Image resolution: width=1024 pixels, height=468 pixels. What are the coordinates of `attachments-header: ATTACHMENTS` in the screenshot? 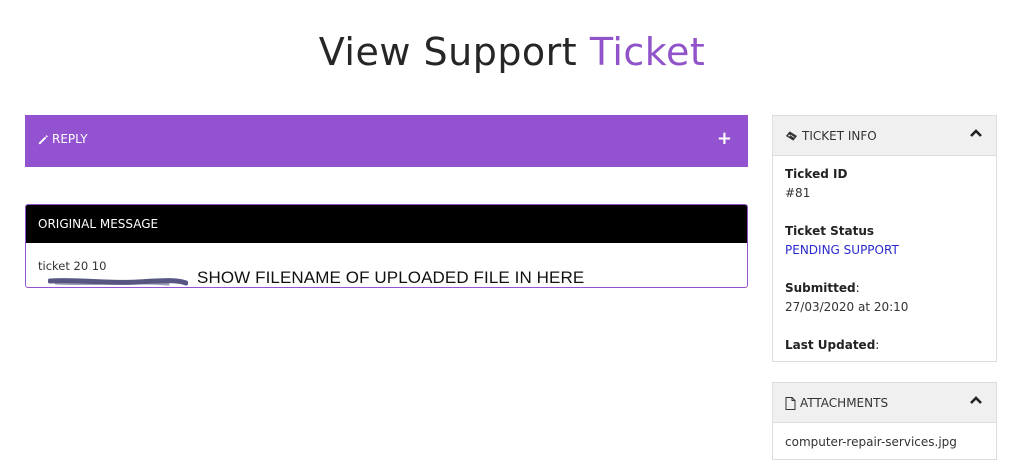 It's located at (884, 403).